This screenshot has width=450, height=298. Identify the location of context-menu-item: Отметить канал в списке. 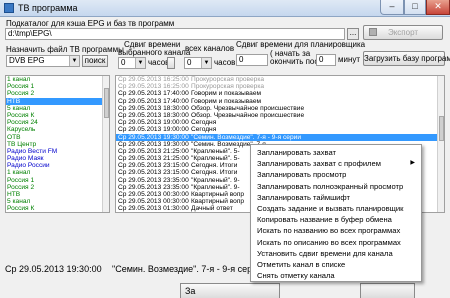
(336, 264).